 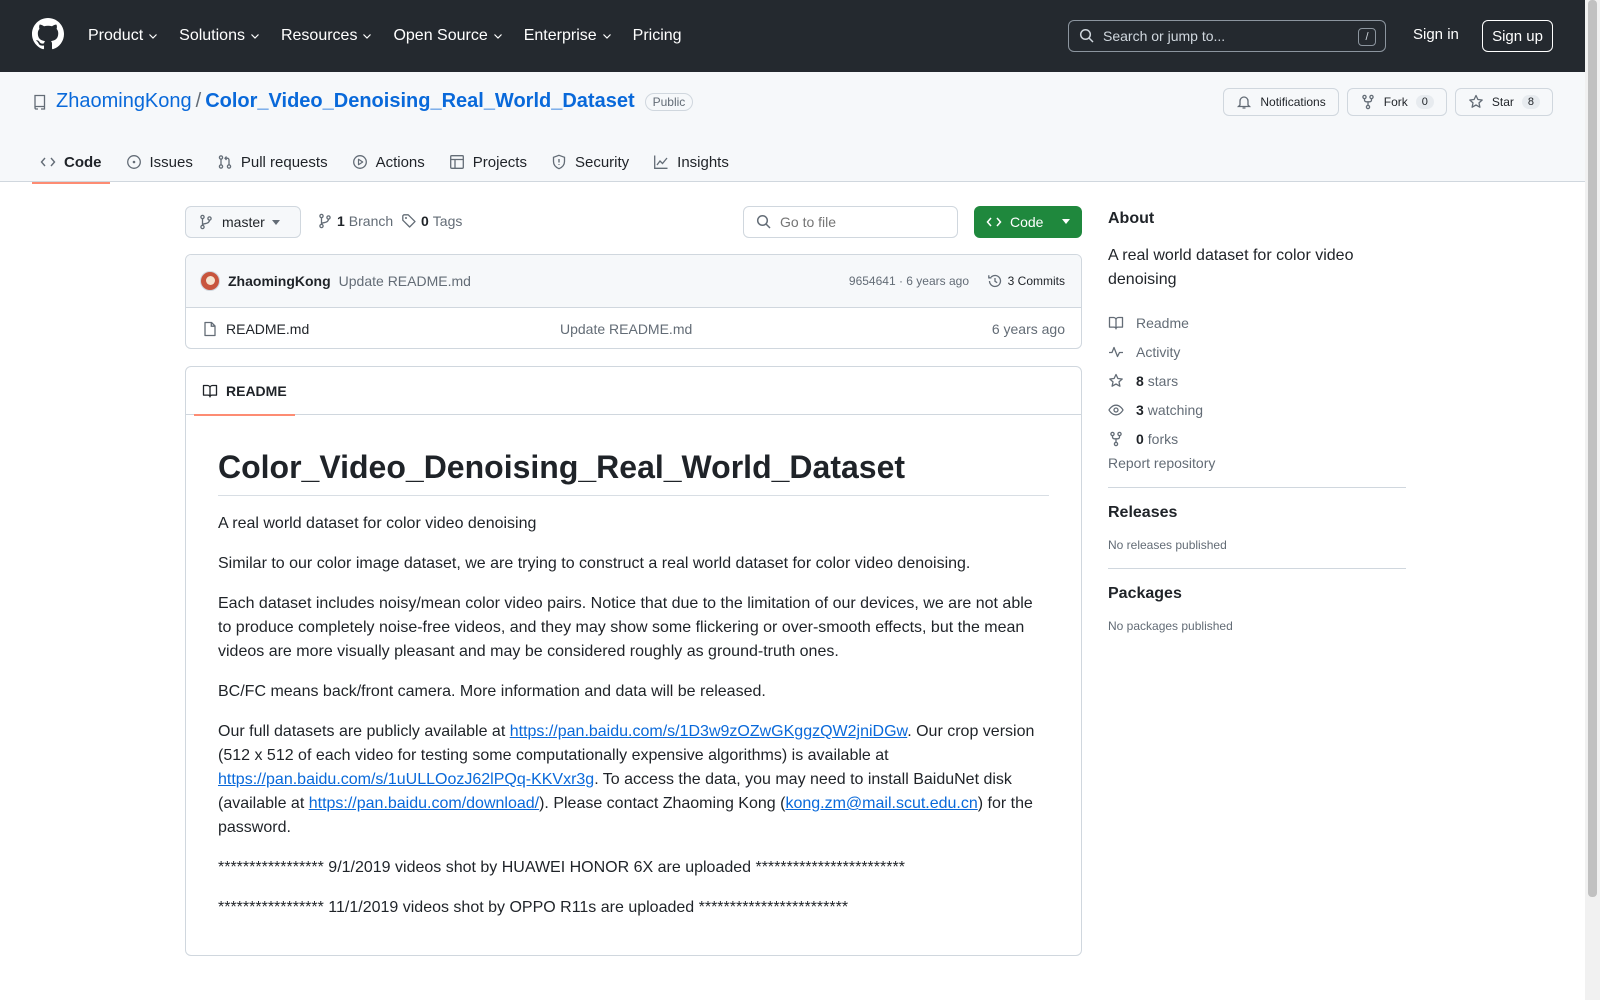 What do you see at coordinates (626, 329) in the screenshot?
I see `file-commit-message: Update README.md` at bounding box center [626, 329].